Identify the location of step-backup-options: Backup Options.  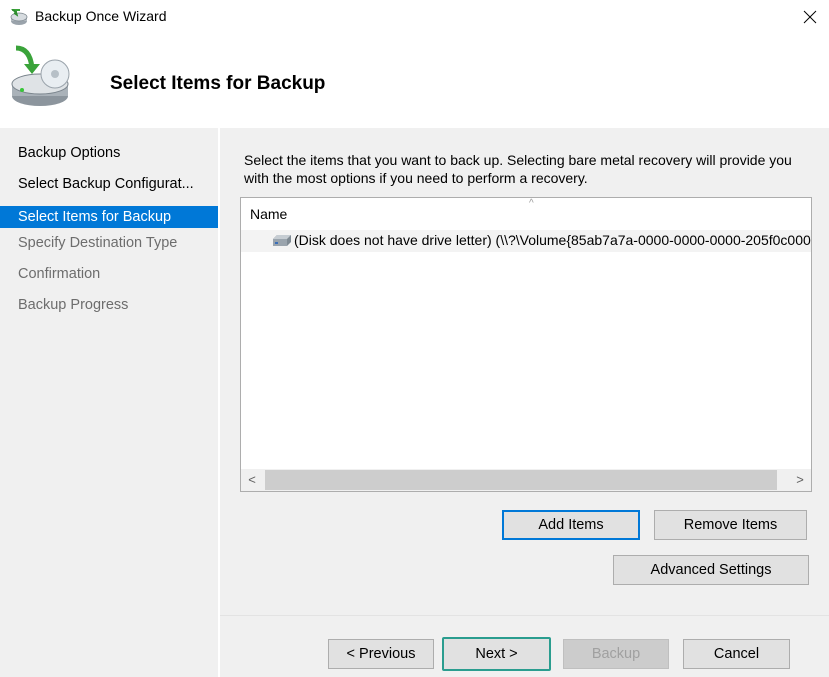
(109, 153).